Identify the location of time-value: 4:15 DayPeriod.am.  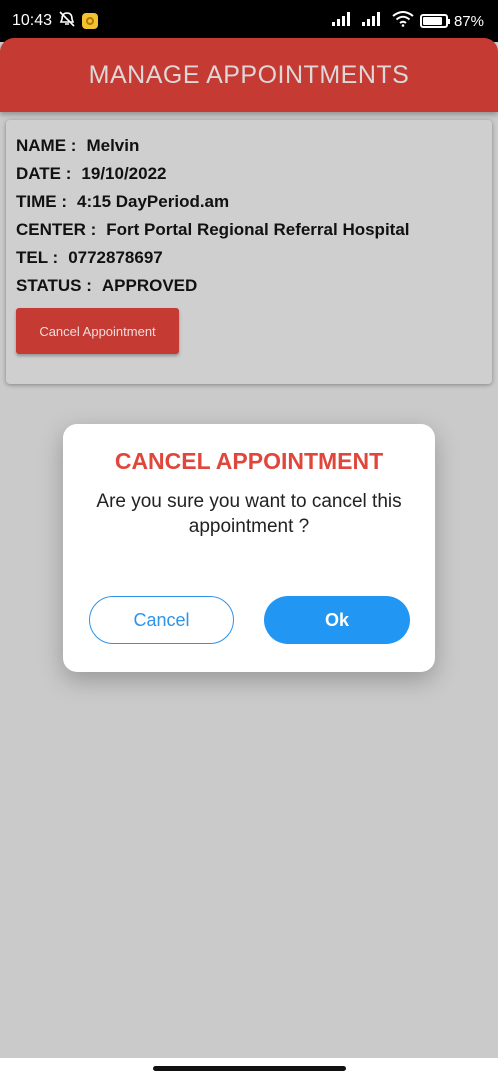
(153, 201).